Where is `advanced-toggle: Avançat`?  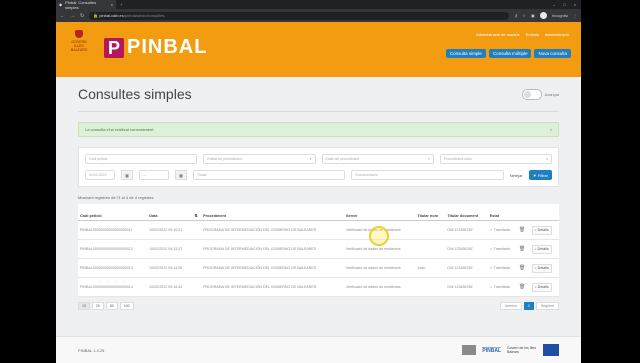
advanced-toggle: Avançat is located at coordinates (540, 94).